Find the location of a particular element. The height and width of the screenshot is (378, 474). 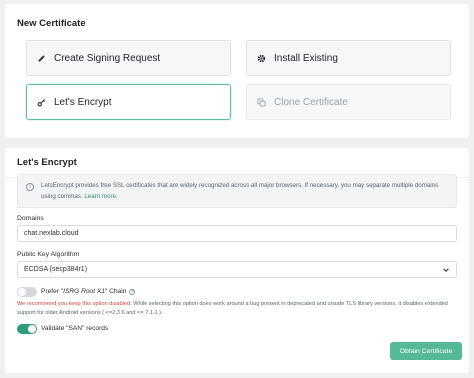

domains-input: chat.nexlab.cloud is located at coordinates (237, 233).